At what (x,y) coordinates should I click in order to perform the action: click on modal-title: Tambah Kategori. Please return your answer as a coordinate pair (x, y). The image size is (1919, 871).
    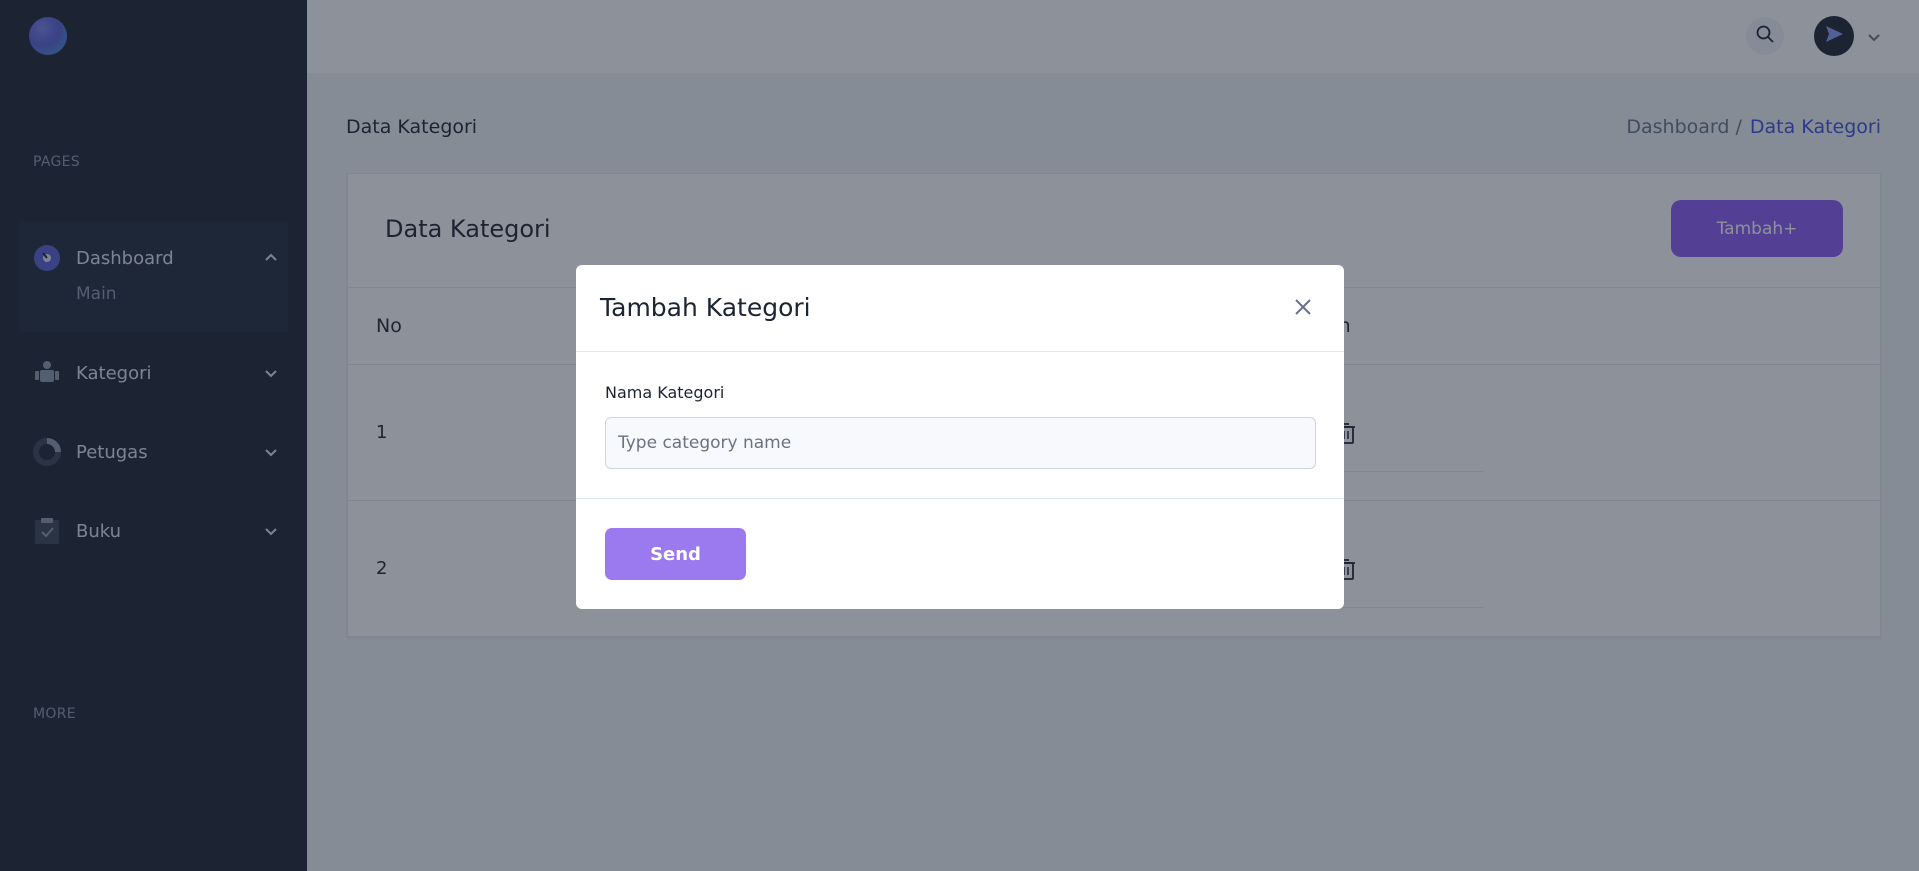
    Looking at the image, I should click on (705, 307).